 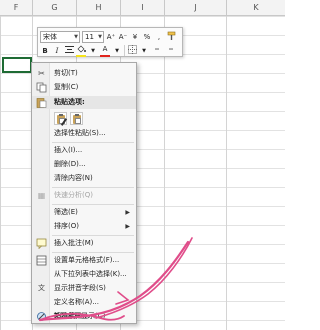 I want to click on format-painter-button, so click(x=171, y=37).